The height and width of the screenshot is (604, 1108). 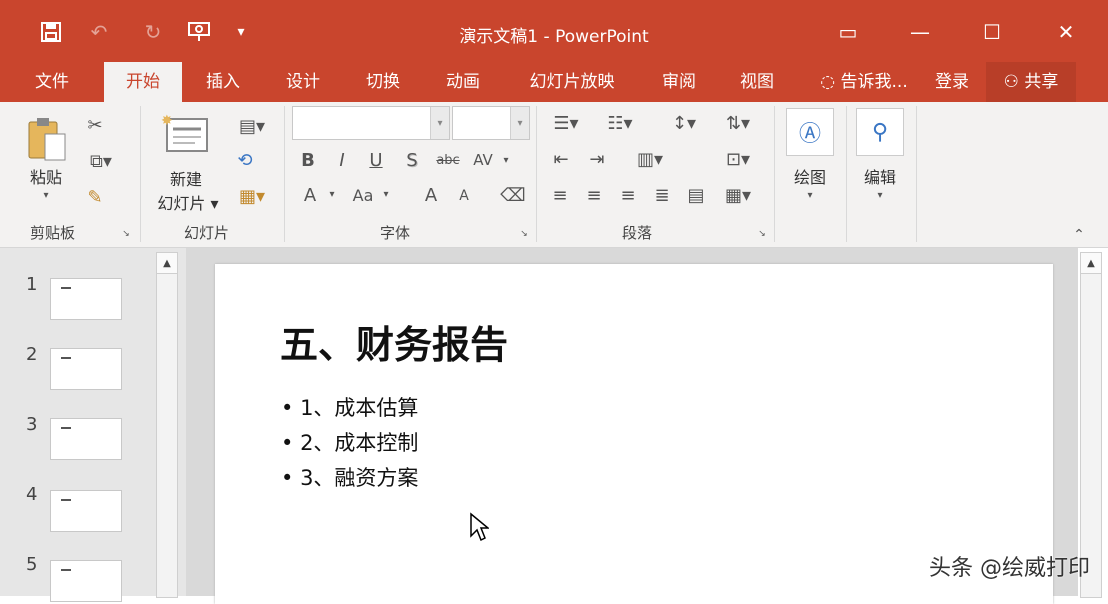 What do you see at coordinates (52, 82) in the screenshot?
I see `tab-file: 文件` at bounding box center [52, 82].